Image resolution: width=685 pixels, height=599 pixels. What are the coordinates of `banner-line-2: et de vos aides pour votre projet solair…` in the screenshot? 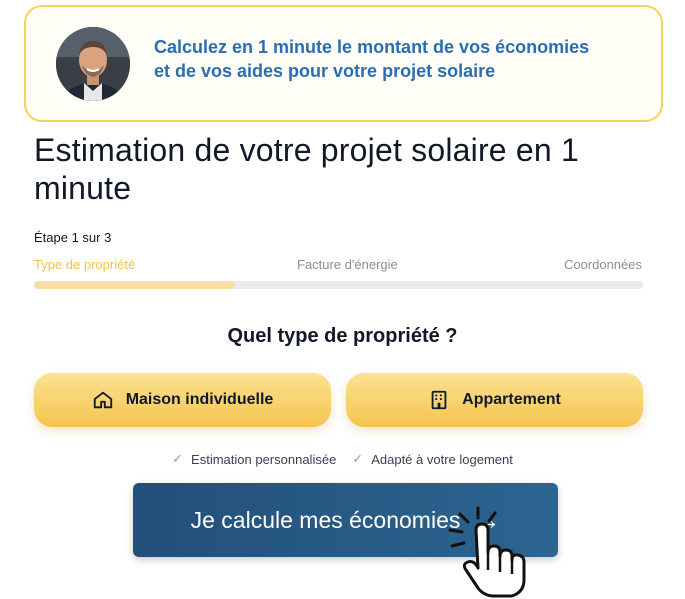 It's located at (325, 71).